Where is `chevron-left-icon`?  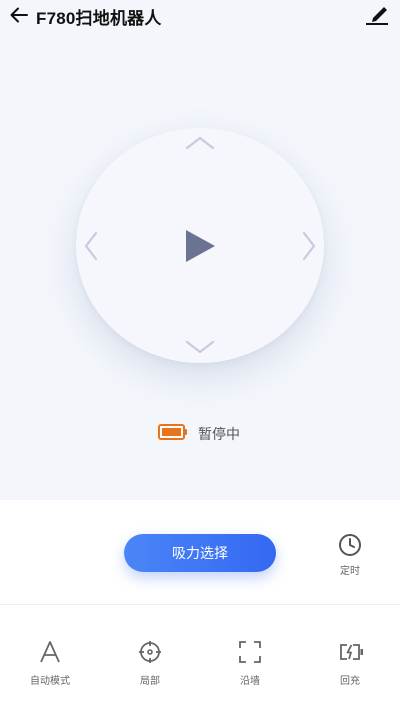 chevron-left-icon is located at coordinates (91, 246).